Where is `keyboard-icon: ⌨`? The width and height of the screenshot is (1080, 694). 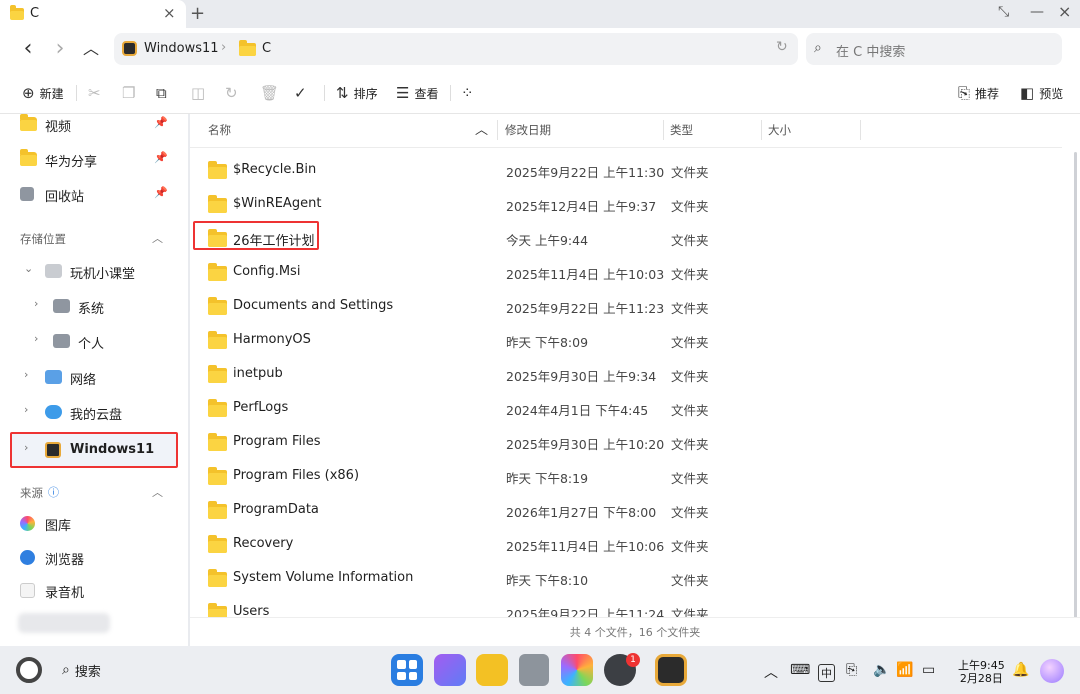 keyboard-icon: ⌨ is located at coordinates (800, 670).